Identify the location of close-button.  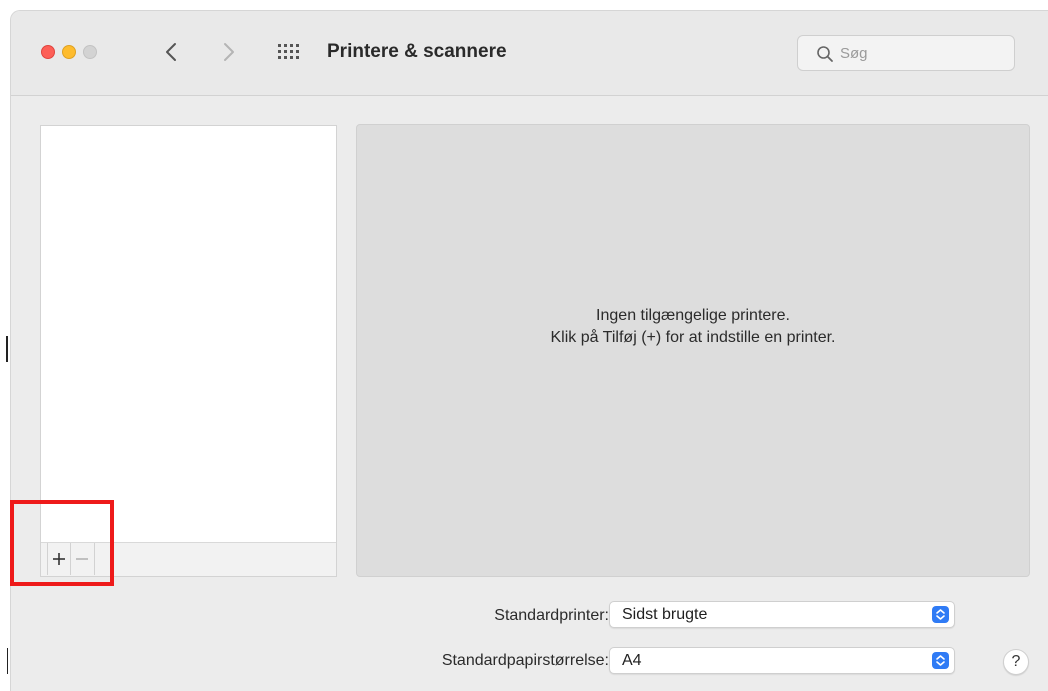
(48, 52).